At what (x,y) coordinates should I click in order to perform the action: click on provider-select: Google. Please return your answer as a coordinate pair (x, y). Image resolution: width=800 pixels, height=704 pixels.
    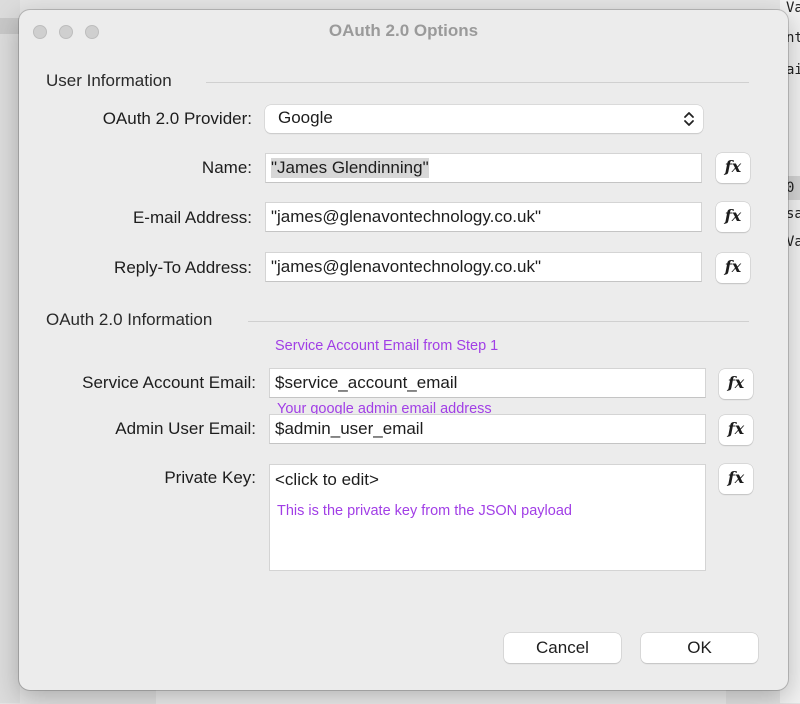
    Looking at the image, I should click on (484, 119).